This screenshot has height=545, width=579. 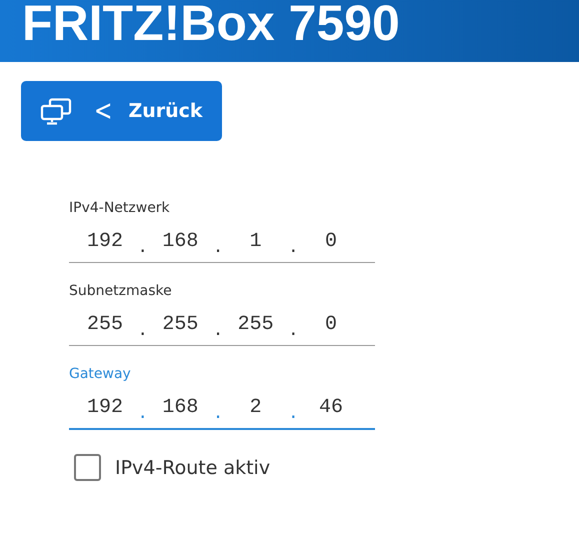 I want to click on octet-input: 46, so click(x=330, y=407).